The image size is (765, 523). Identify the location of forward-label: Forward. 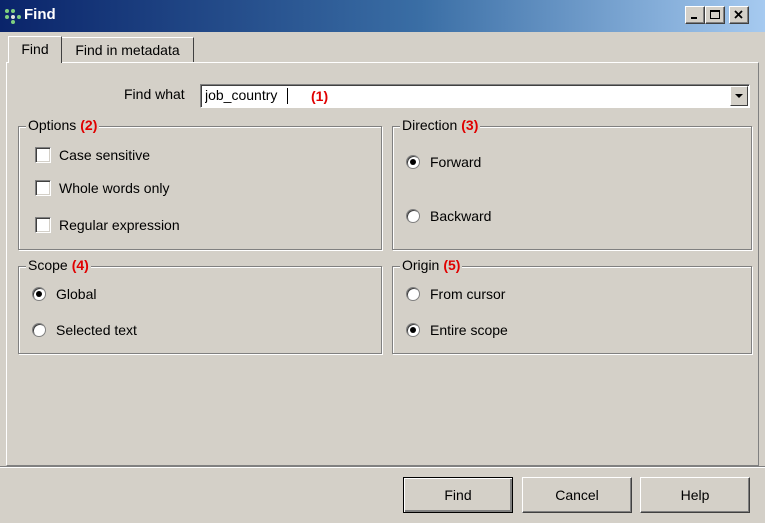
(456, 162).